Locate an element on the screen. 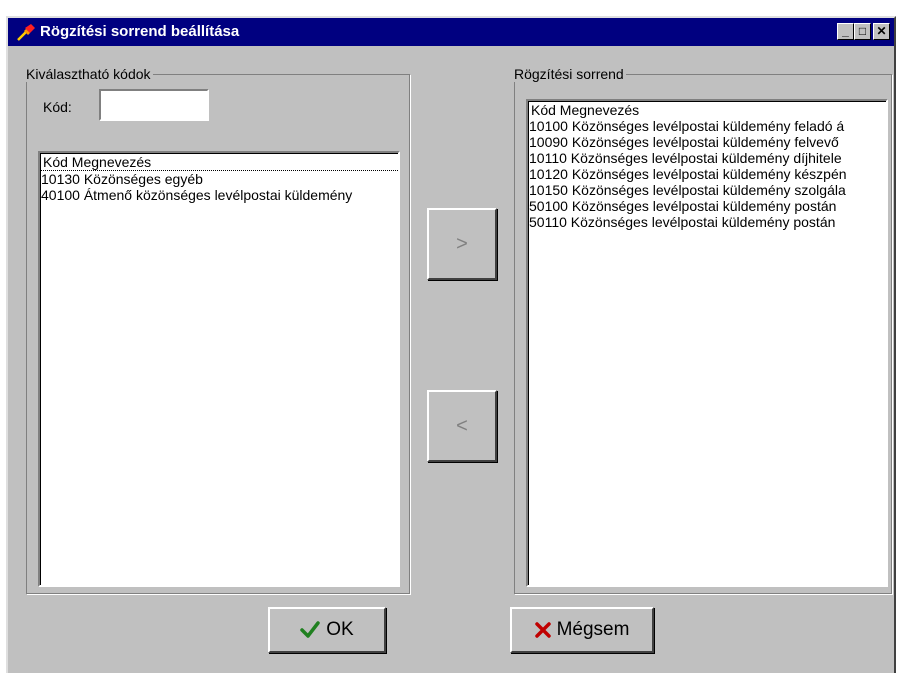 The width and height of the screenshot is (906, 673). order-list-header: Kód Megnevezés is located at coordinates (707, 109).